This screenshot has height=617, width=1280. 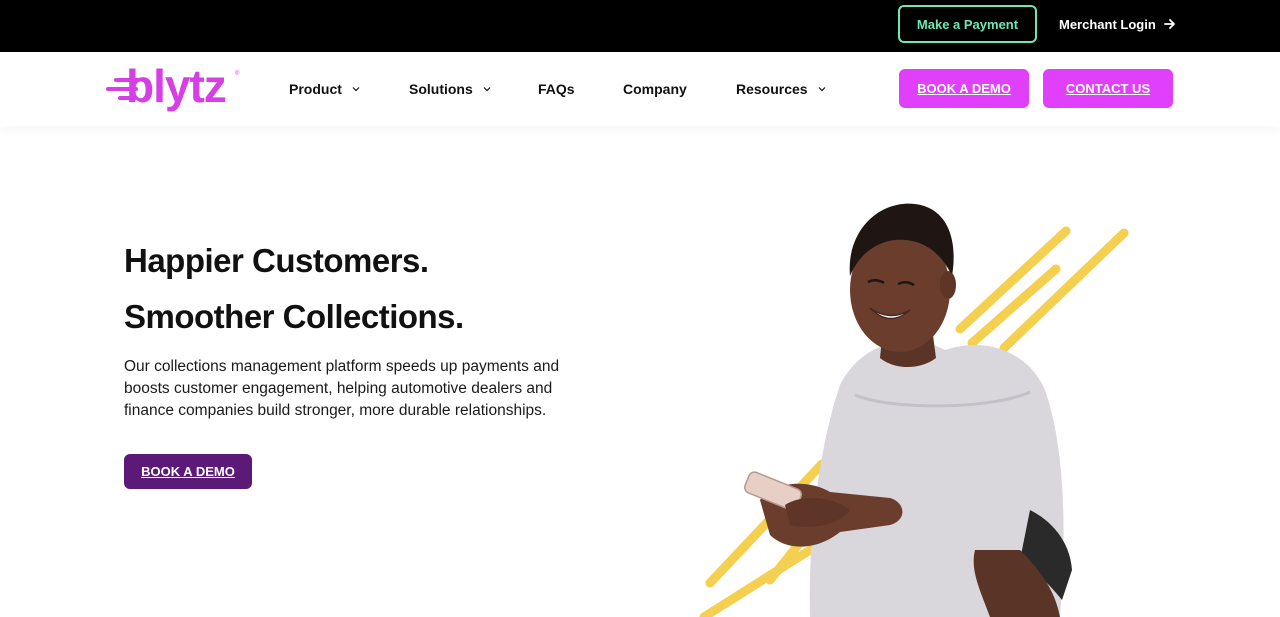 I want to click on nav-item-product: Product, so click(x=324, y=89).